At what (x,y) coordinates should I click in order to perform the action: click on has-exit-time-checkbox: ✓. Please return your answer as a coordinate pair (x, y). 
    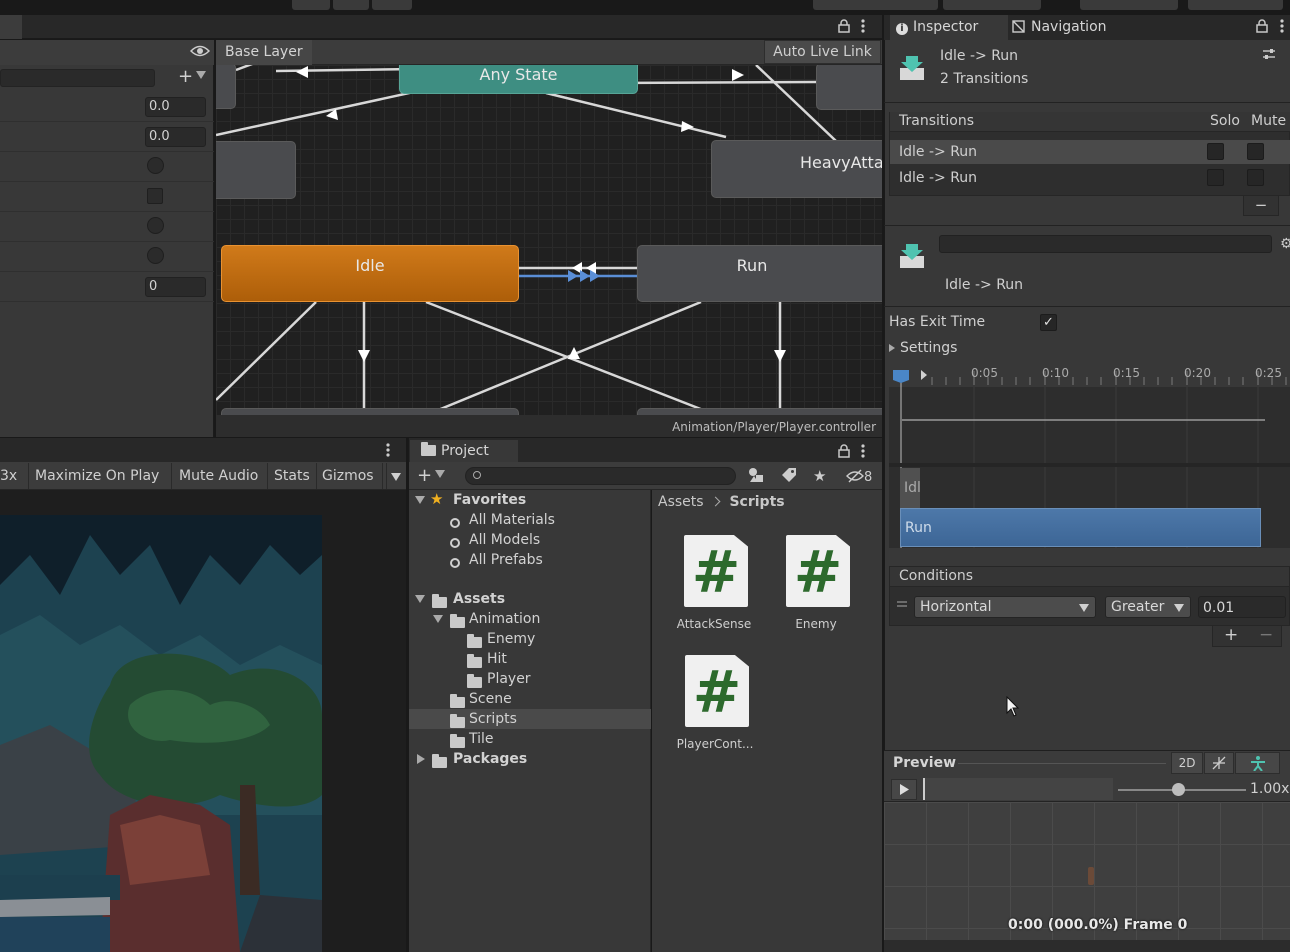
    Looking at the image, I should click on (1048, 322).